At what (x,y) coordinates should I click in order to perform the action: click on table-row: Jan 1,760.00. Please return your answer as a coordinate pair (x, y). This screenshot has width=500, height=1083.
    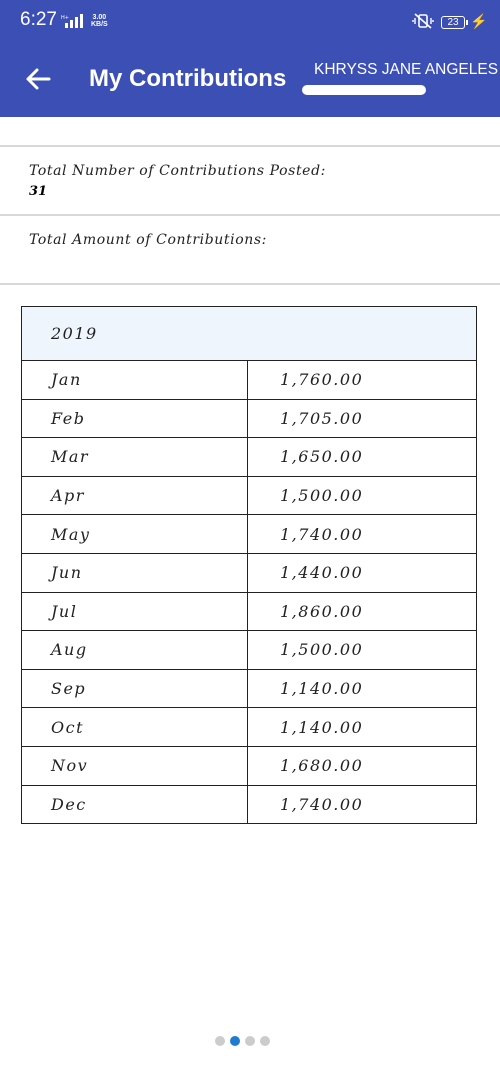
    Looking at the image, I should click on (249, 380).